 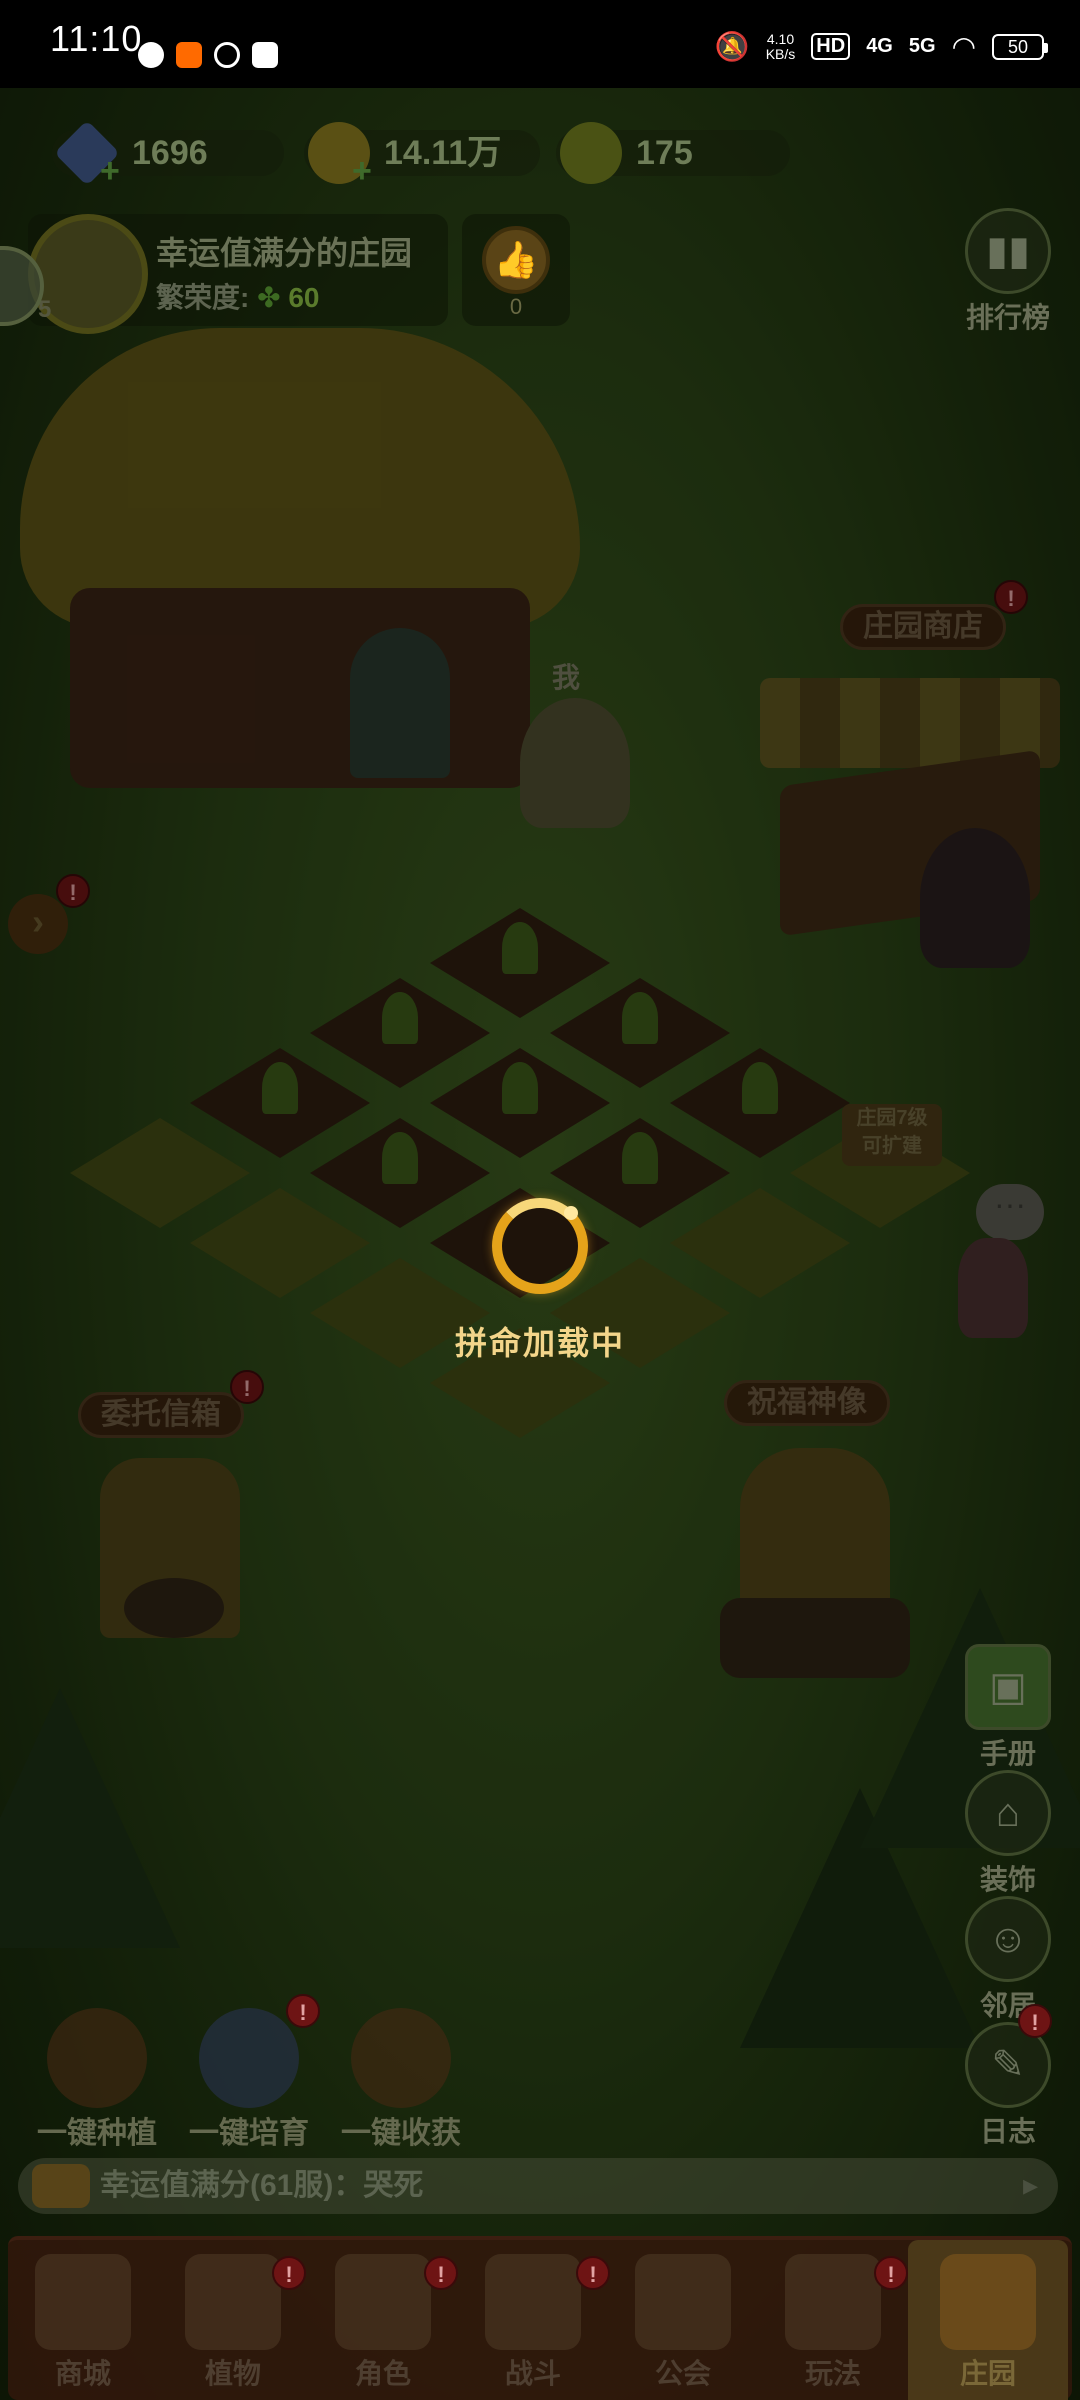 I want to click on coin-counter: + 14.11万, so click(x=422, y=156).